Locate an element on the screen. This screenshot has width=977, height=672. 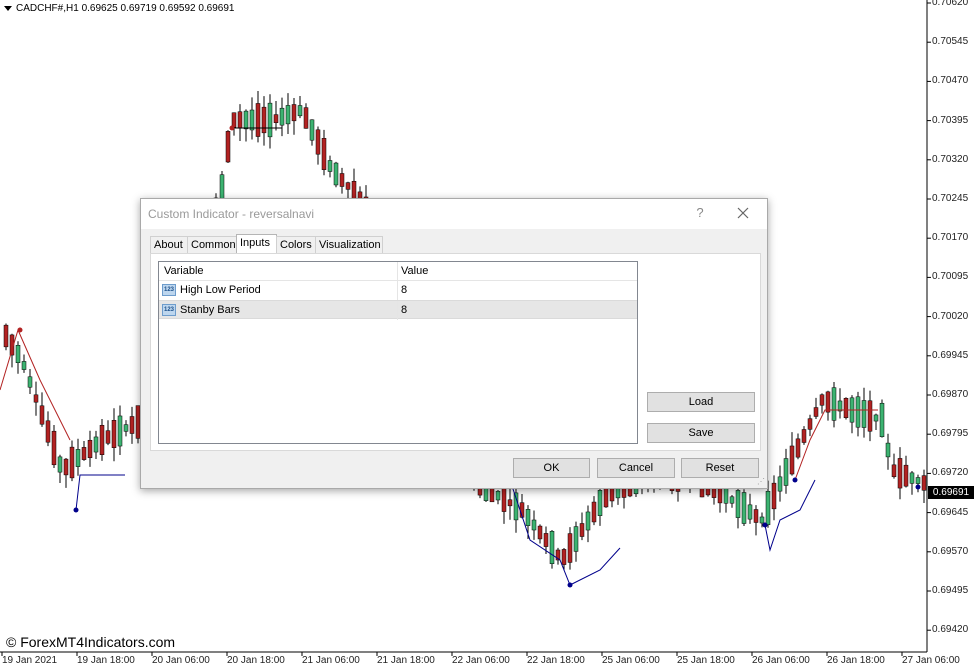
price-tick-label: 0.69720 is located at coordinates (950, 473).